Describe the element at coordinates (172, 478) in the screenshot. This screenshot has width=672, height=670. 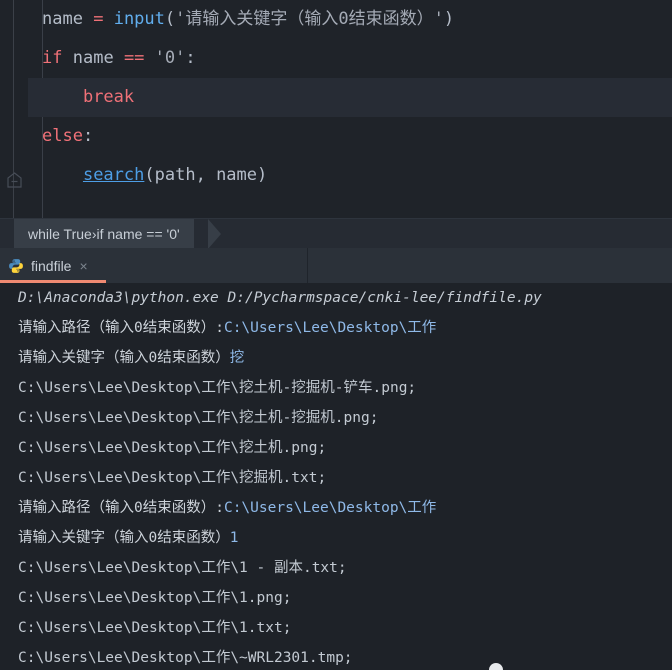
I see `console-text: C:\Users\Lee\Desktop\工作\挖掘机.txt;` at that location.